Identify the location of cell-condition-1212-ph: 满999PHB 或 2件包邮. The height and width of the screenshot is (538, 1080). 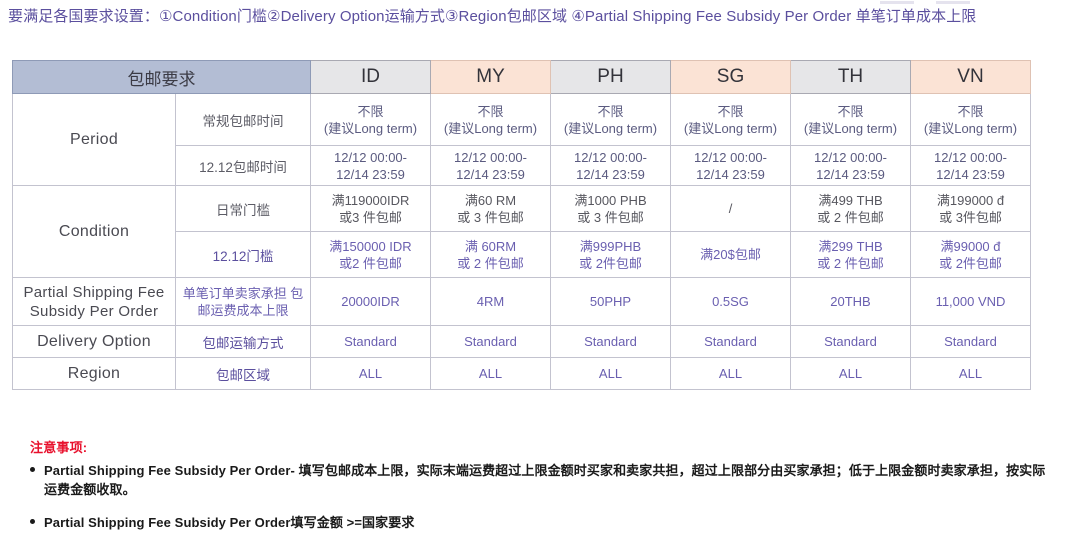
(610, 254).